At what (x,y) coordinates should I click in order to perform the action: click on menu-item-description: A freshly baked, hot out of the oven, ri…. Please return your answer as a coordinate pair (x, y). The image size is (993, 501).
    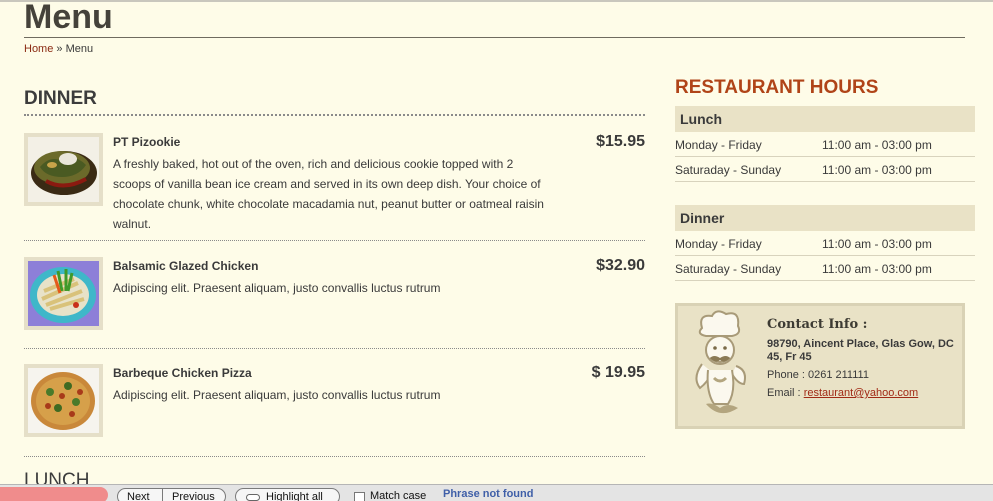
    Looking at the image, I should click on (328, 194).